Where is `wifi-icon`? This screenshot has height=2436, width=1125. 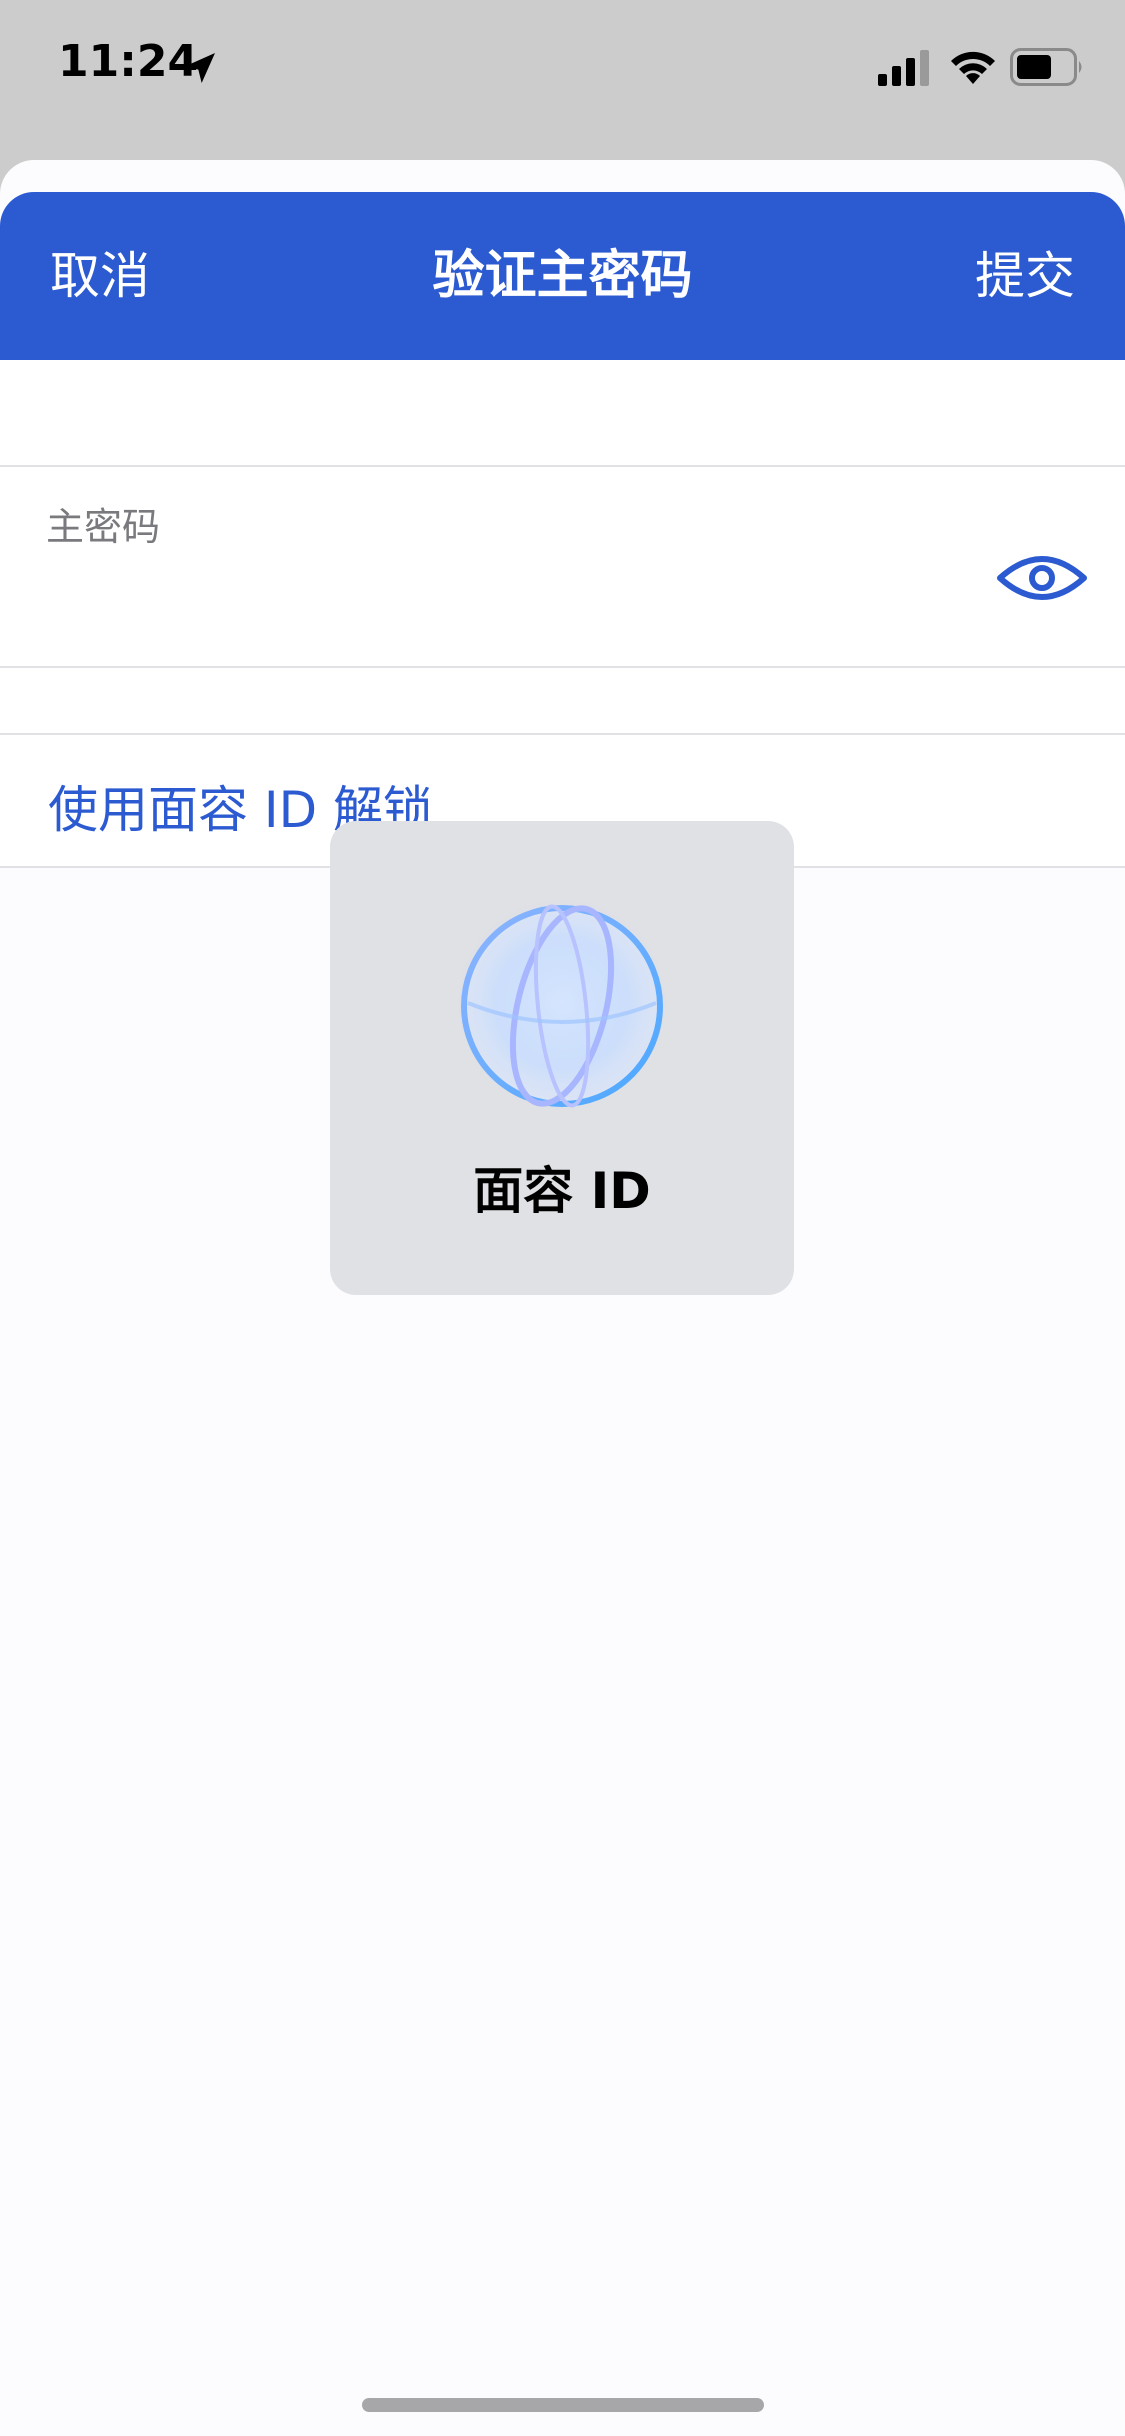
wifi-icon is located at coordinates (973, 67).